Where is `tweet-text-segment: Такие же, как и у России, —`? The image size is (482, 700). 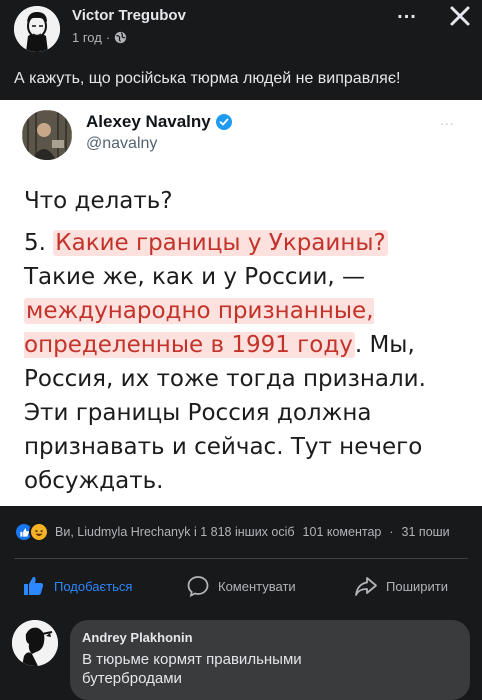
tweet-text-segment: Такие же, как и у России, — is located at coordinates (195, 277).